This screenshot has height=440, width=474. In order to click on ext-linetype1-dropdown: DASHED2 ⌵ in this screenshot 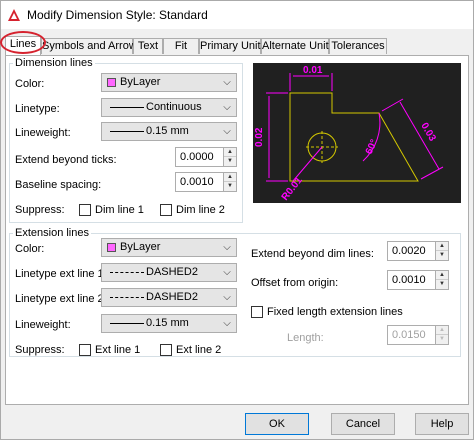, I will do `click(169, 272)`.